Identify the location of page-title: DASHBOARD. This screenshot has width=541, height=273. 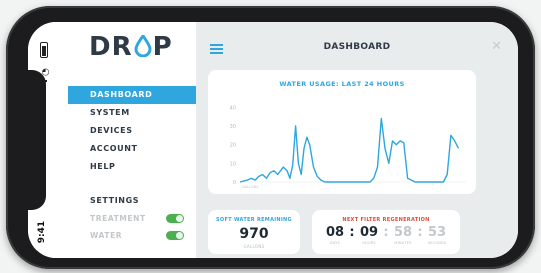
(357, 47).